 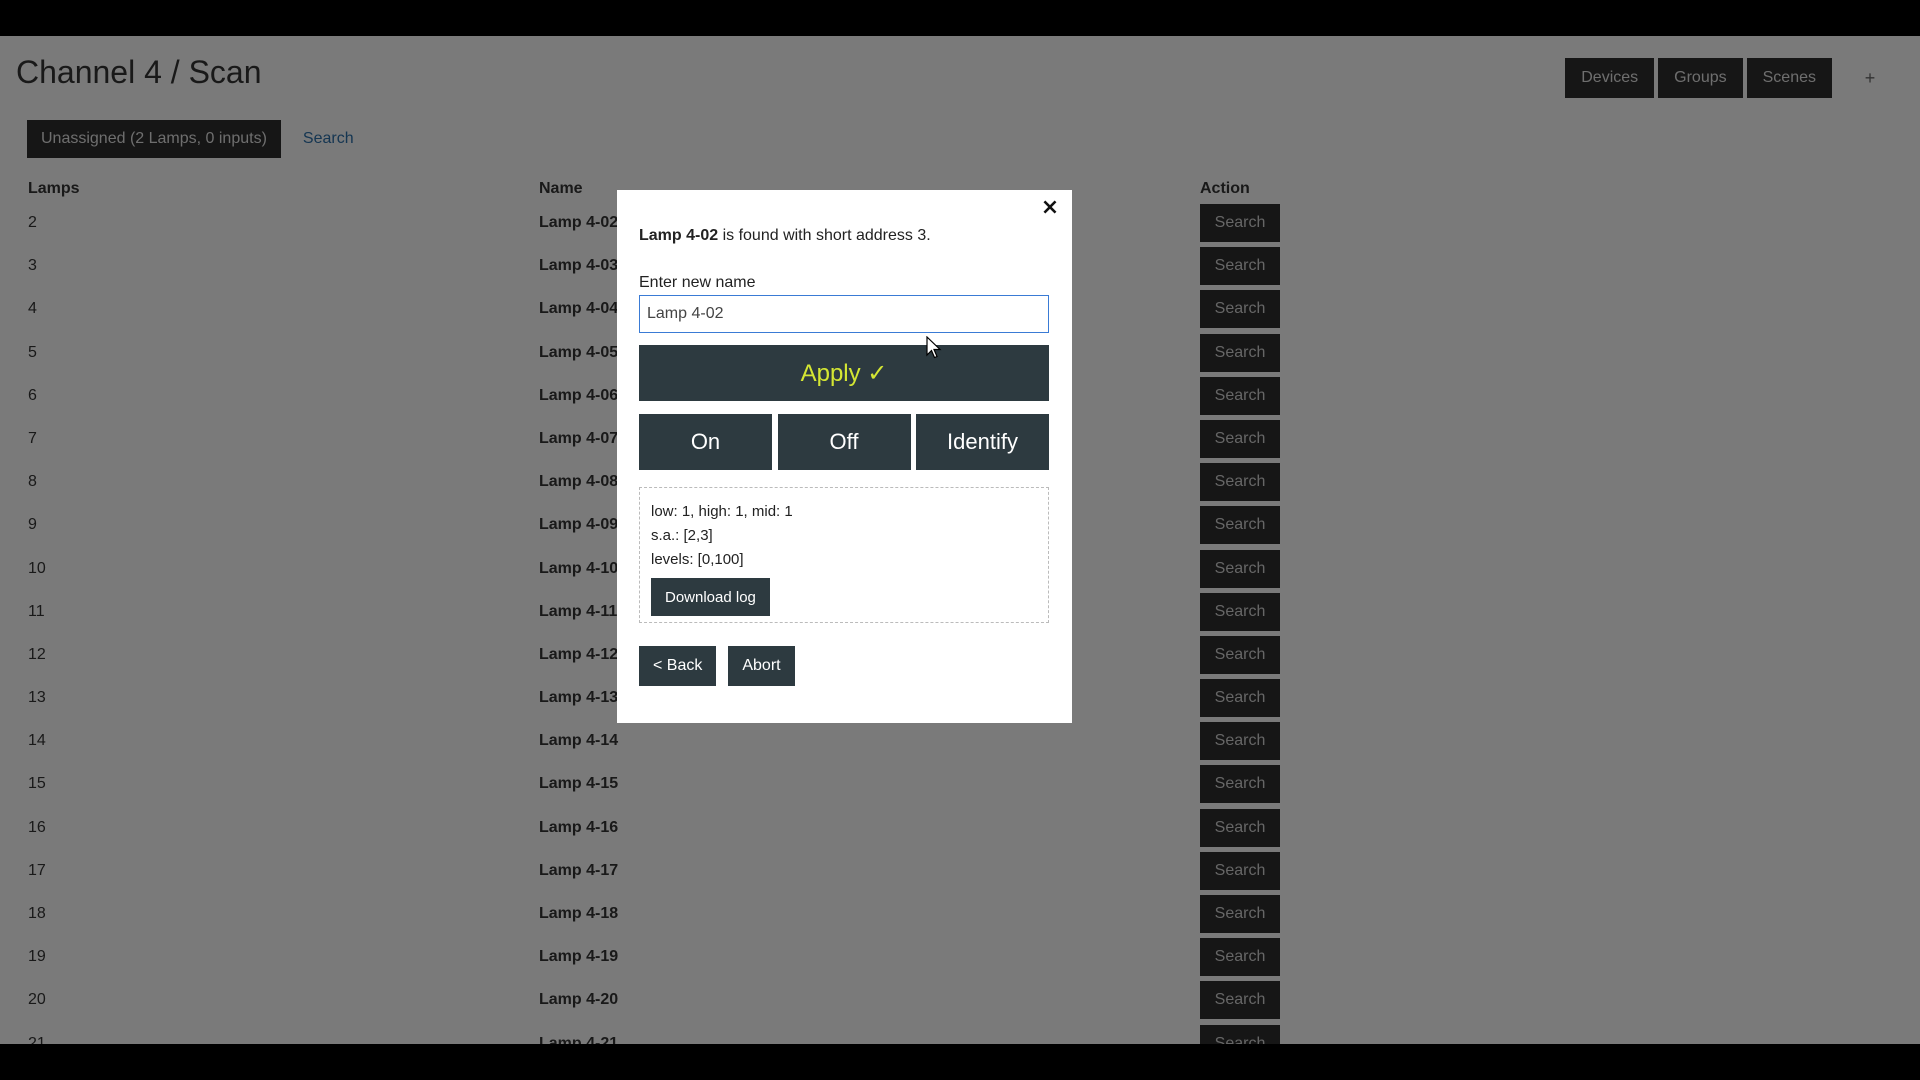 I want to click on found-lamp-name: Lamp 4-02, so click(x=679, y=235).